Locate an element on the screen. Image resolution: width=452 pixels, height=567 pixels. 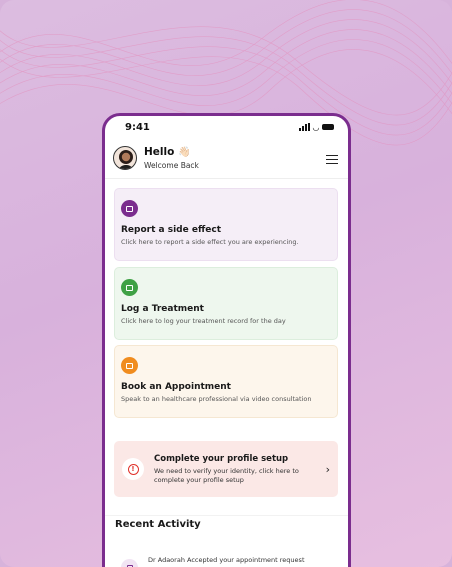
app-header: Hello 👋🏻 Welcome Back is located at coordinates (226, 158).